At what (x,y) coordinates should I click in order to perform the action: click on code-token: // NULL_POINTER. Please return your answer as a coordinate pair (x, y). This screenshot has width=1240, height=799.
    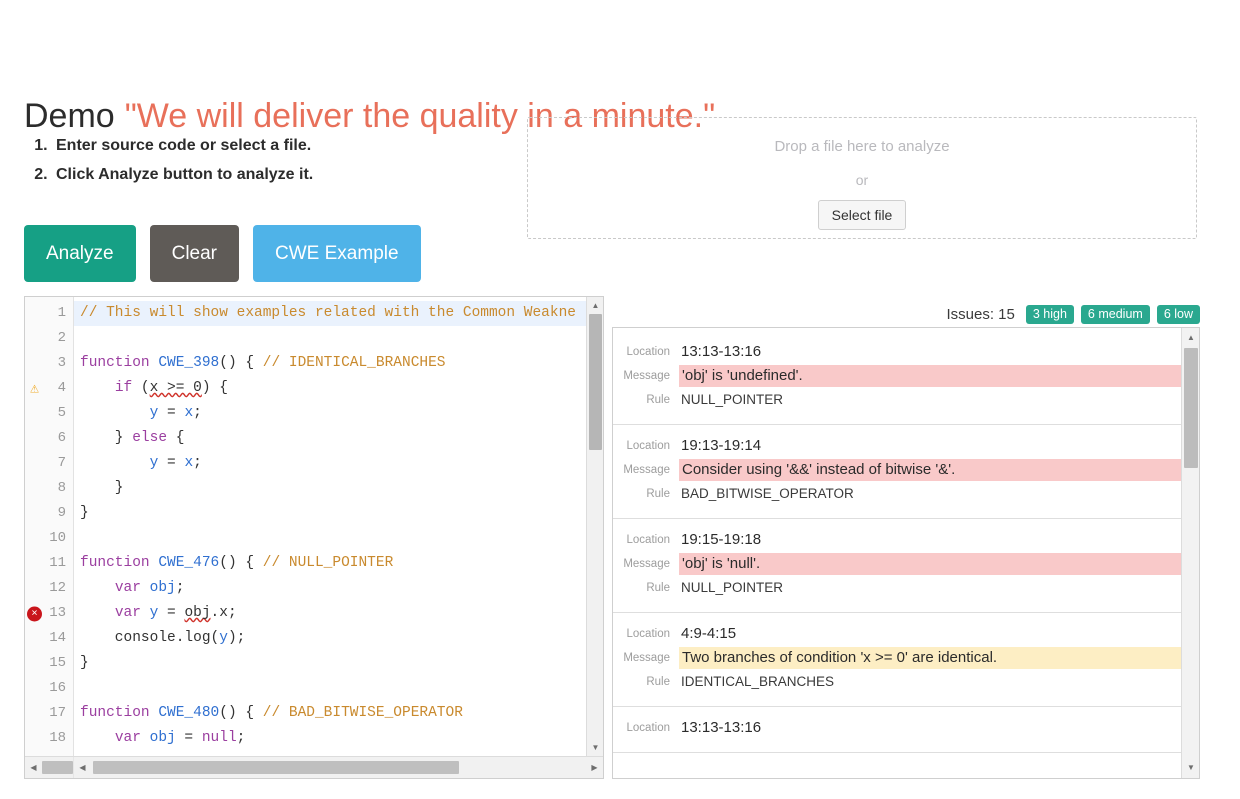
    Looking at the image, I should click on (328, 563).